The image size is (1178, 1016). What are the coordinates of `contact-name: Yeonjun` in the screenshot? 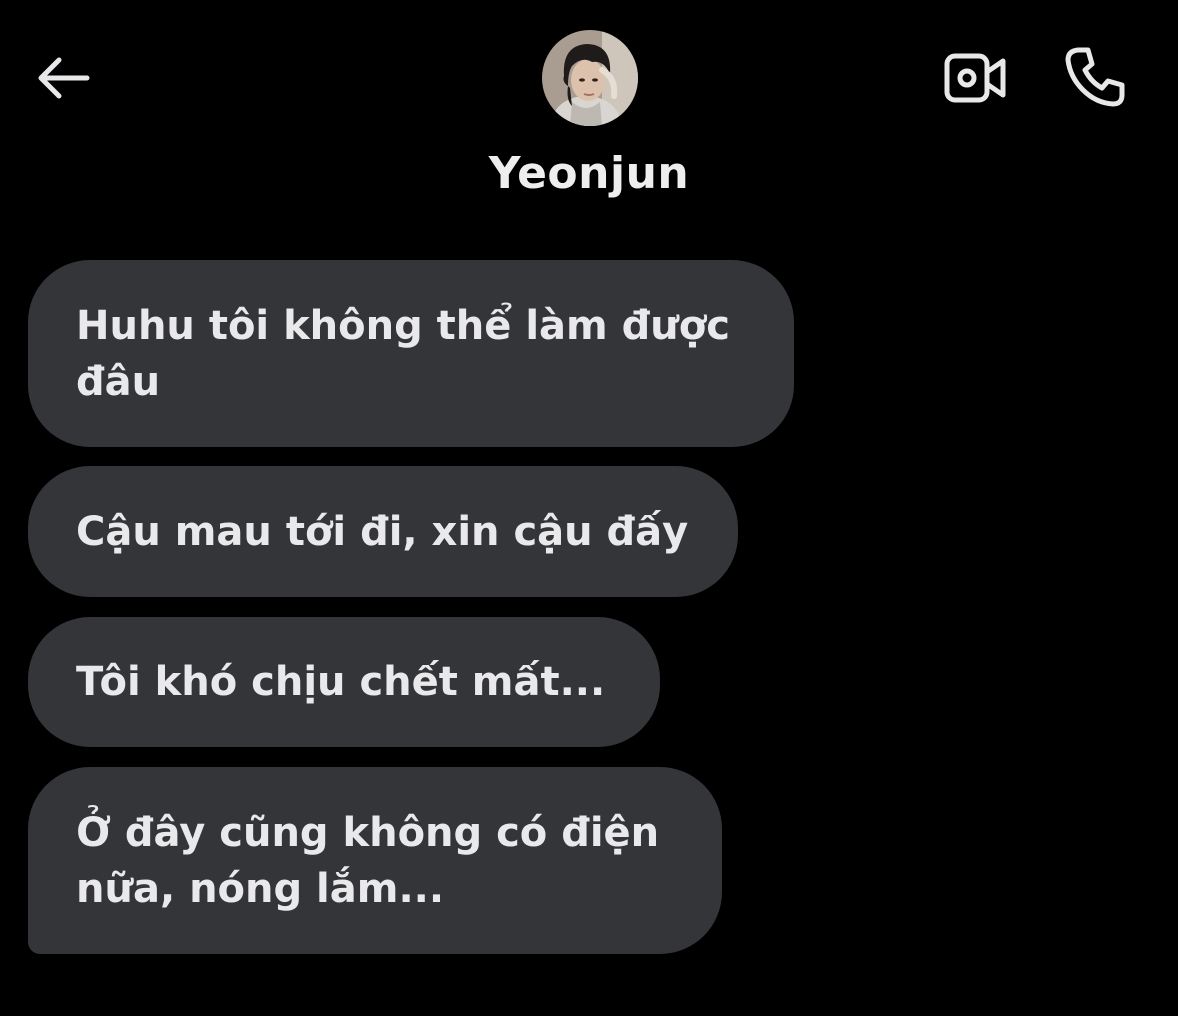 It's located at (589, 173).